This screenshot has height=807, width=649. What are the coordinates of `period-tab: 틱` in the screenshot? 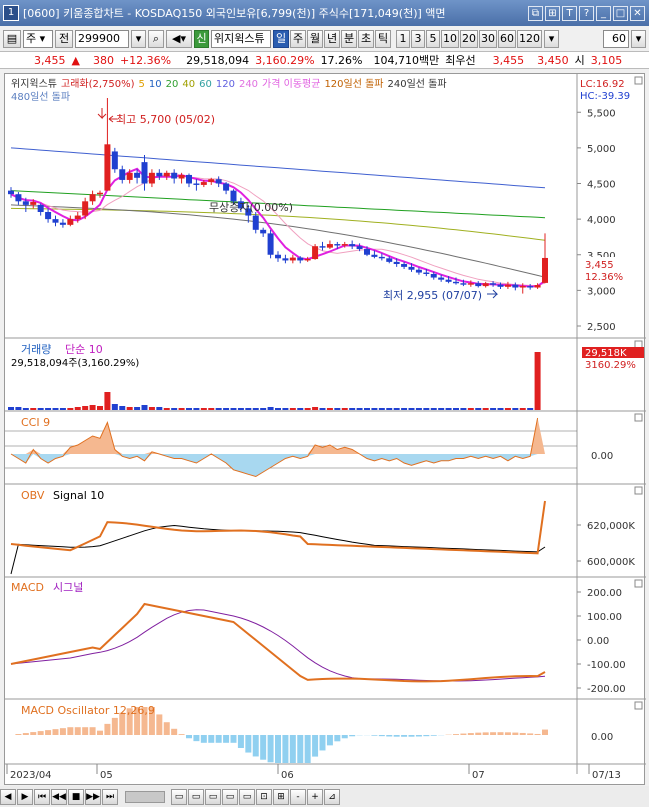 It's located at (383, 39).